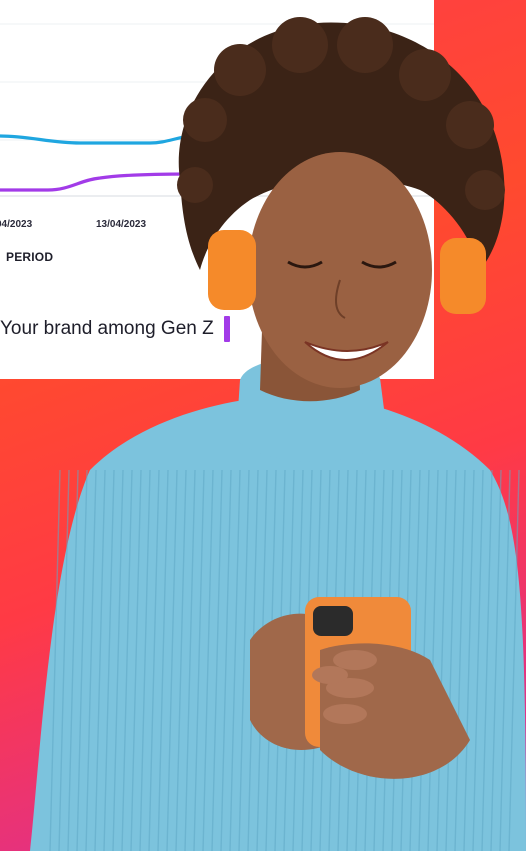 This screenshot has height=851, width=526. I want to click on headphones-left-cup, so click(232, 270).